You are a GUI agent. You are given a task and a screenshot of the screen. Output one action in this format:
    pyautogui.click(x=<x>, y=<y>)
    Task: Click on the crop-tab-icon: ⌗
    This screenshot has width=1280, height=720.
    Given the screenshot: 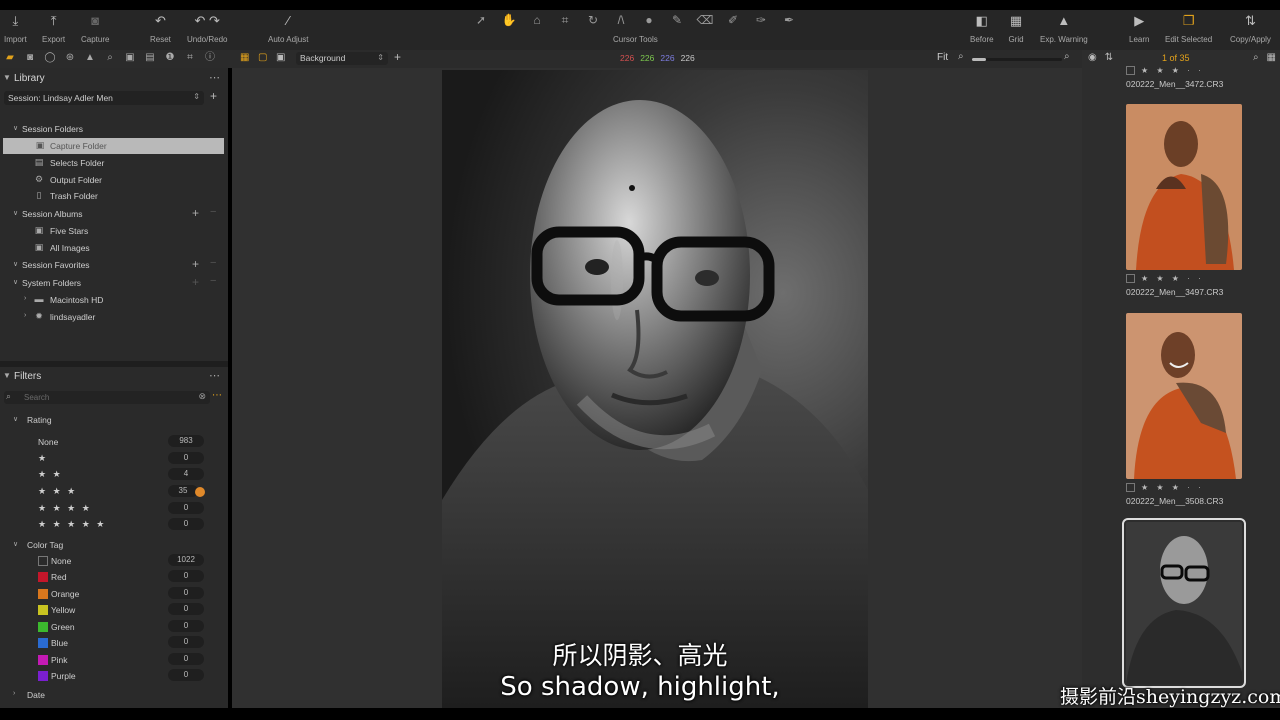 What is the action you would take?
    pyautogui.click(x=190, y=58)
    